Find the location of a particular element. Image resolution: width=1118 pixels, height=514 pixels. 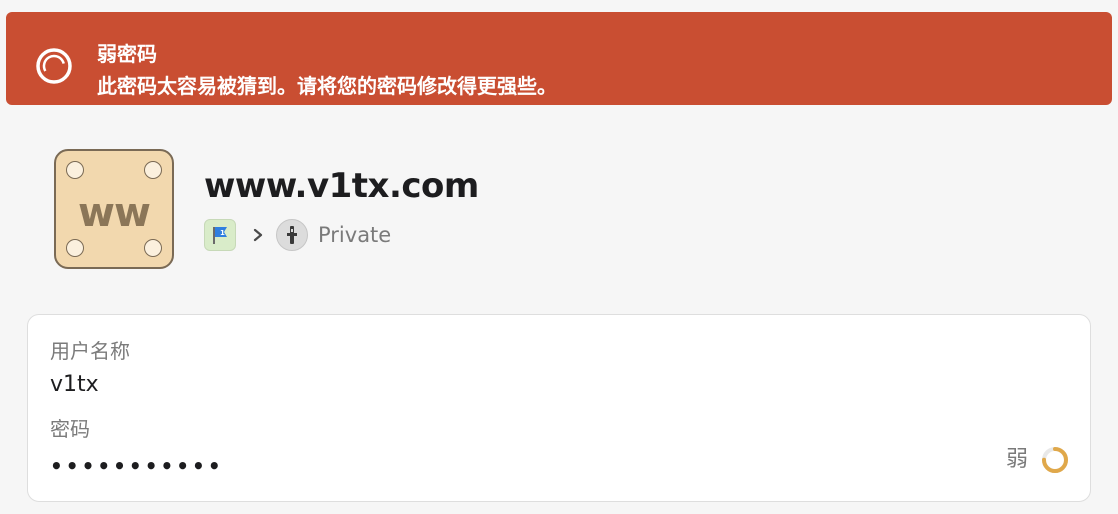

flag-glyph: 1 is located at coordinates (220, 235).